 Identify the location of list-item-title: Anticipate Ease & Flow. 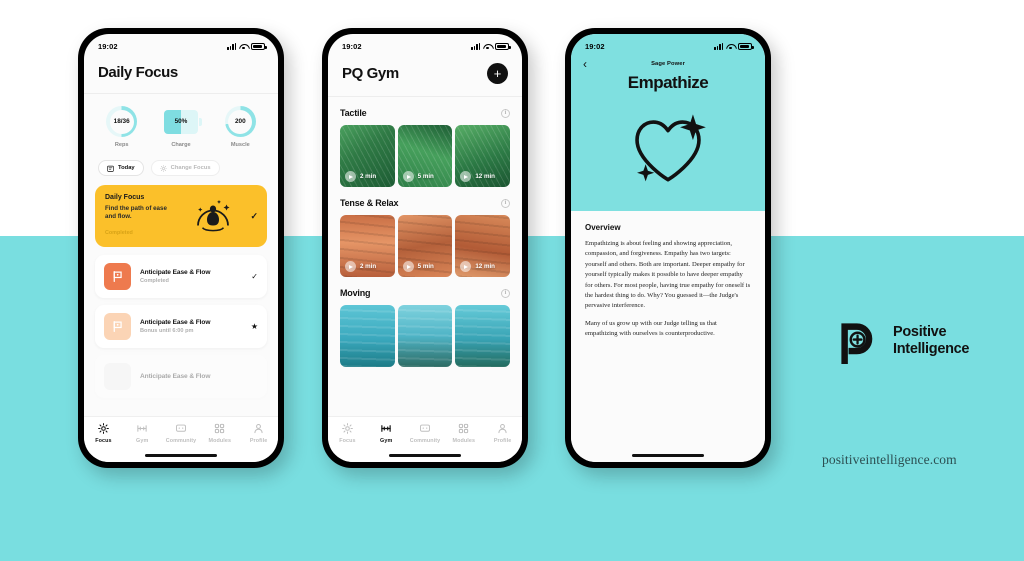
(175, 376).